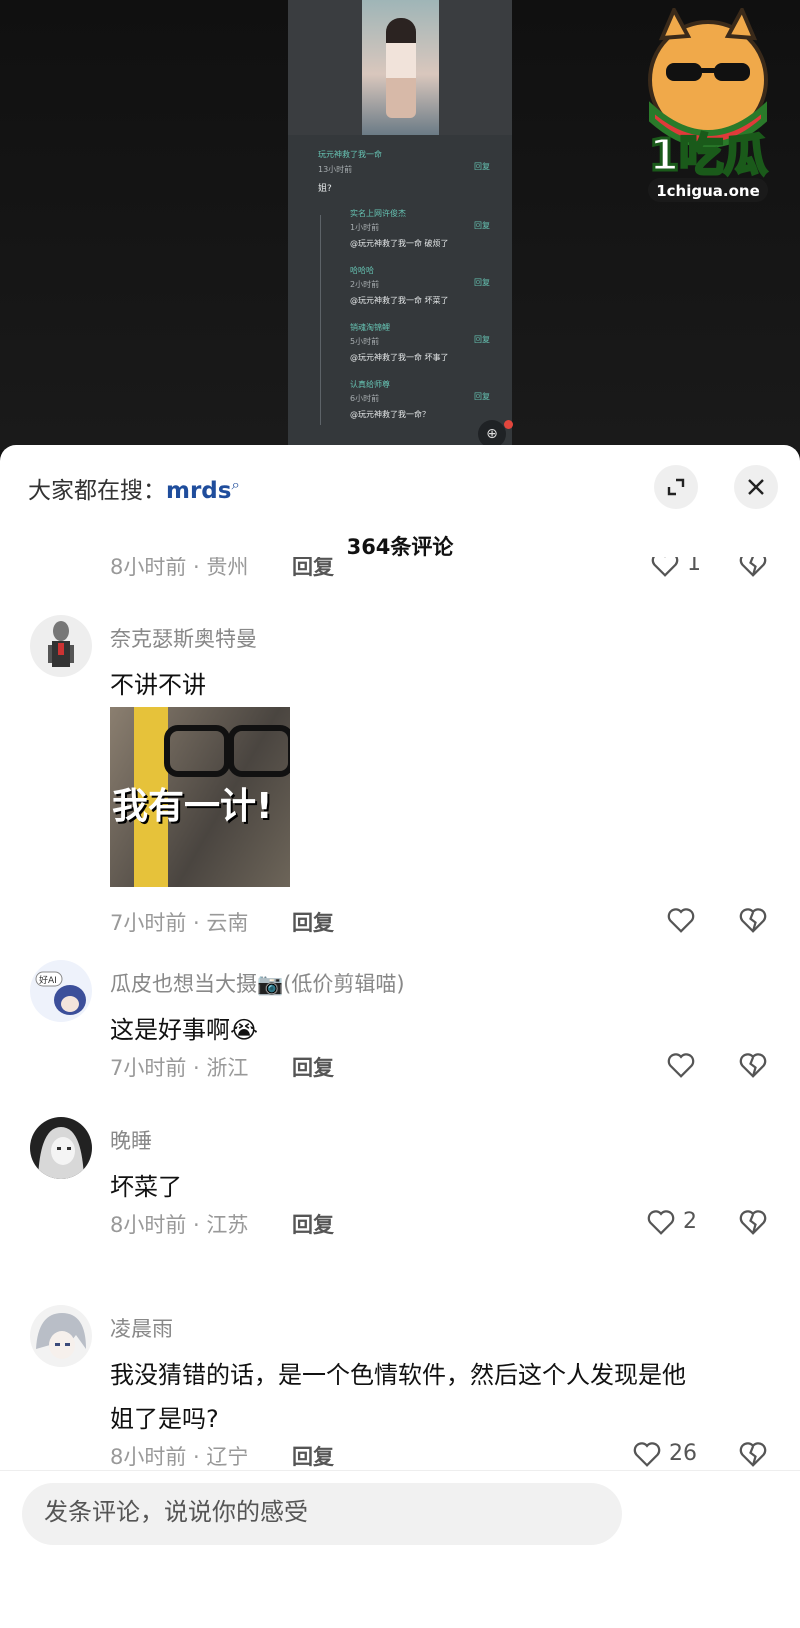 Image resolution: width=800 pixels, height=1628 pixels. I want to click on search-suggestion: 大家都在搜：mrds⌕, so click(134, 488).